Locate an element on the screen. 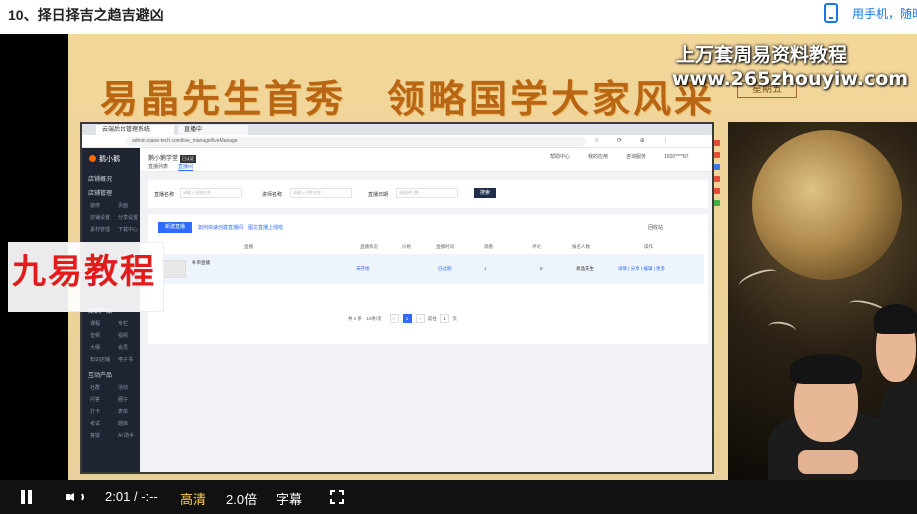  browser-tab: 直播中 is located at coordinates (213, 130).